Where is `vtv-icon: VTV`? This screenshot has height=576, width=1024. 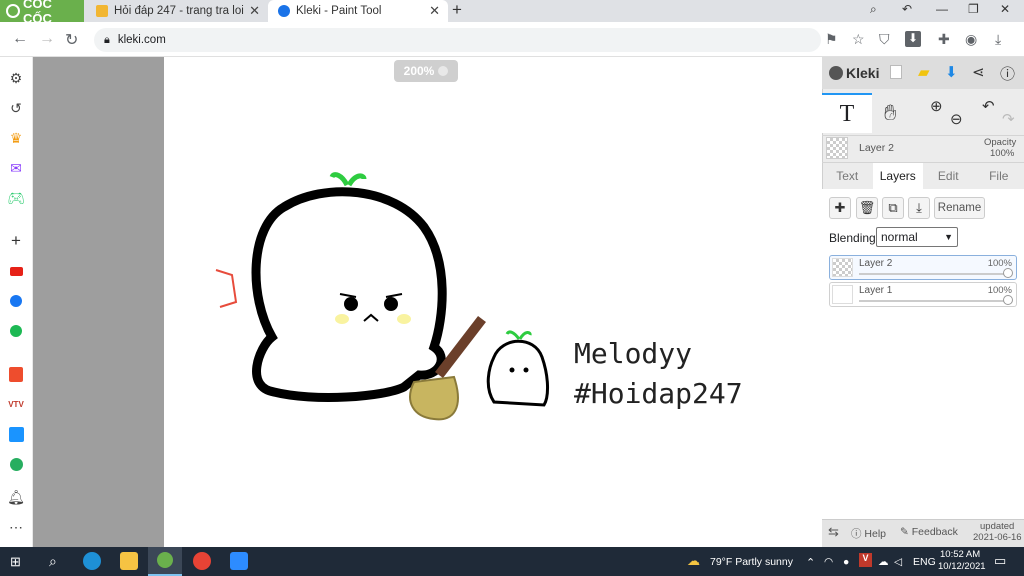
vtv-icon: VTV is located at coordinates (16, 404).